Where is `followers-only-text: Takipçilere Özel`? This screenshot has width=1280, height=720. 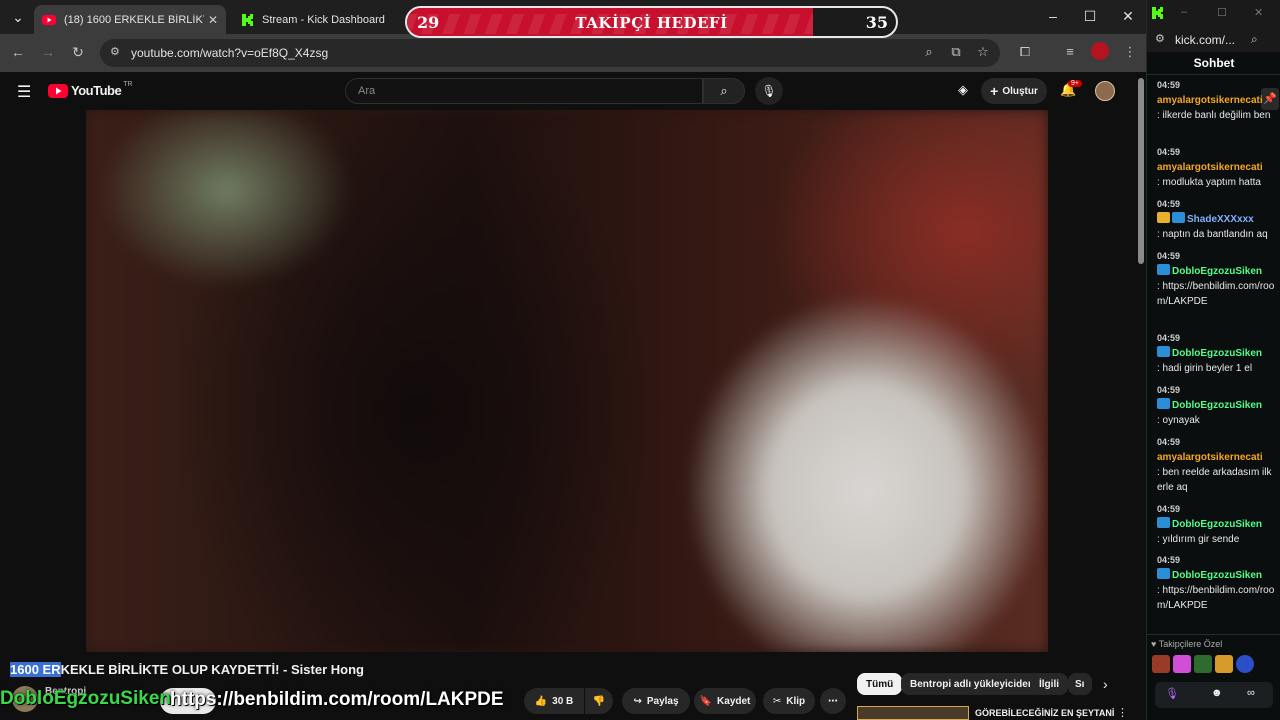
followers-only-text: Takipçilere Özel is located at coordinates (1190, 644).